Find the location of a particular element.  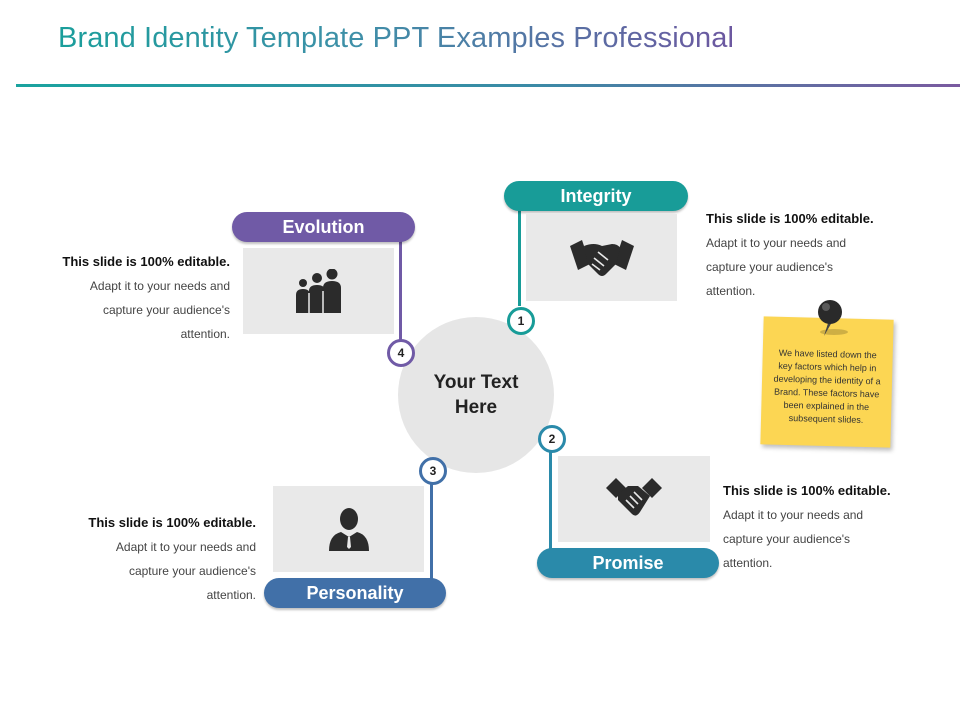

integrity-line-3: attention. is located at coordinates (731, 291).